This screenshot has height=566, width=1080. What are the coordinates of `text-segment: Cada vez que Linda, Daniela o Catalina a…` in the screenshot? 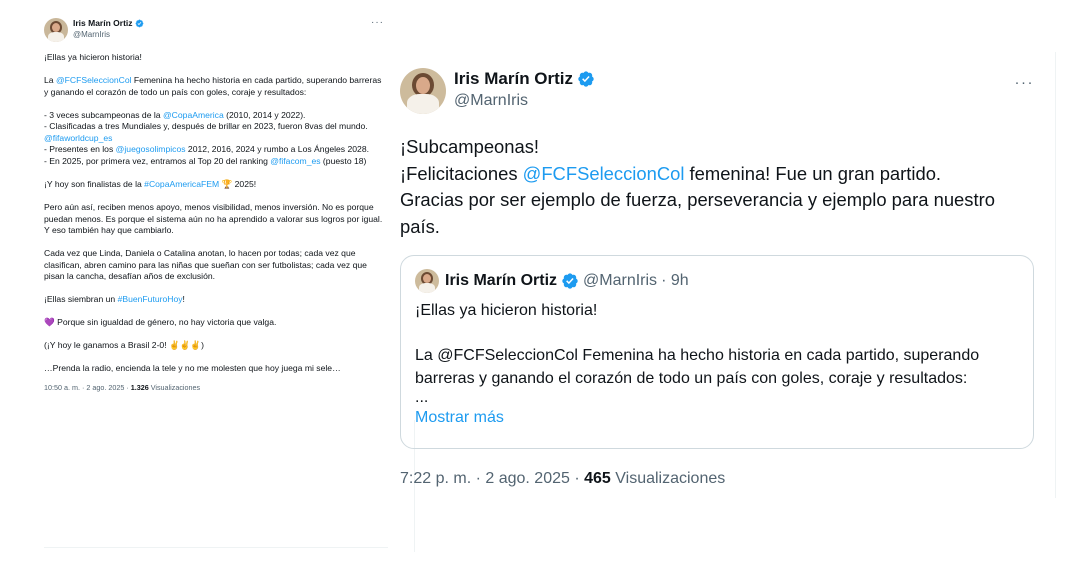 It's located at (205, 265).